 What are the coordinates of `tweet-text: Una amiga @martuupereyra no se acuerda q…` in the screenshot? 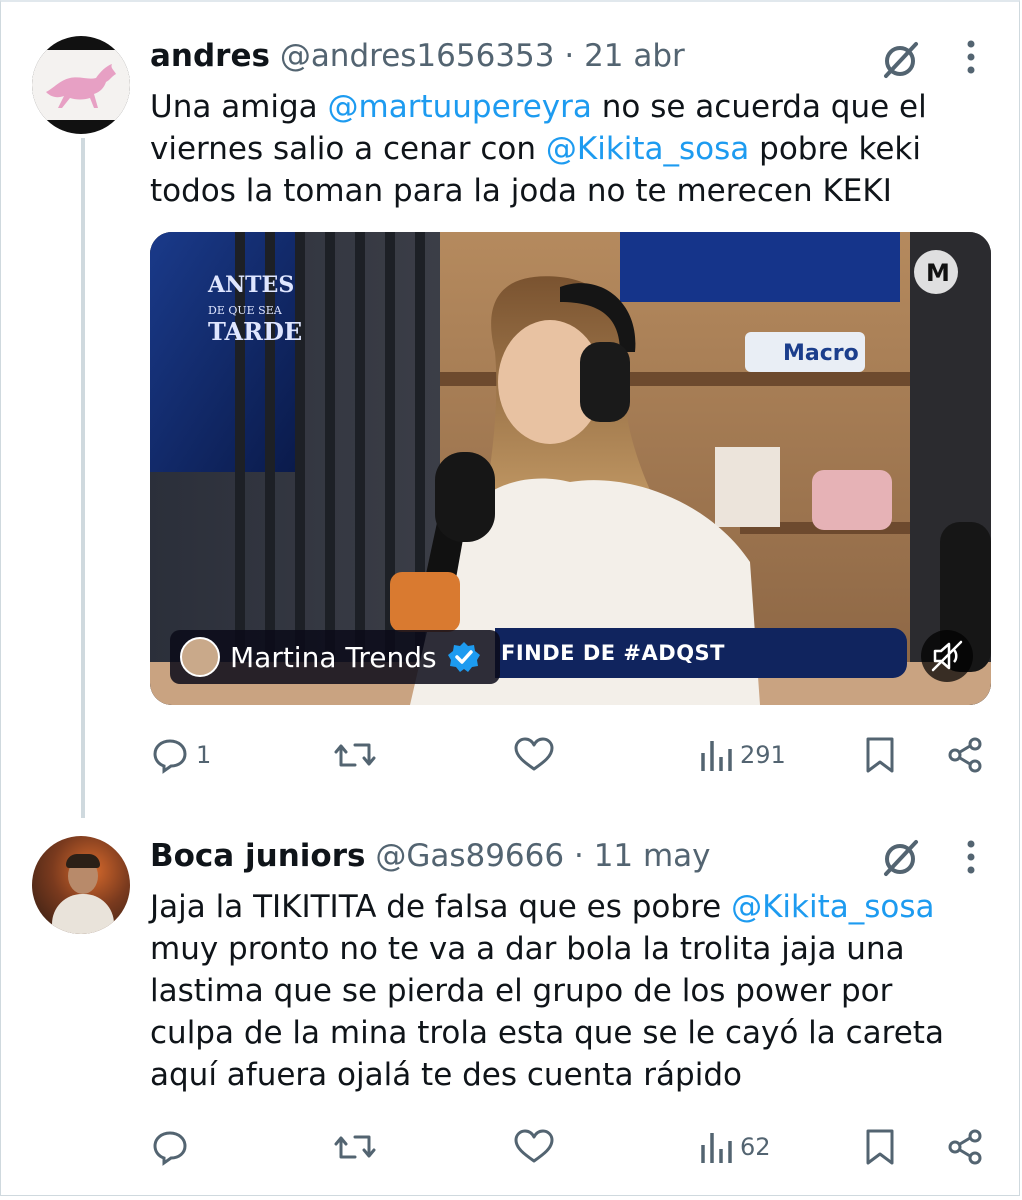 It's located at (565, 149).